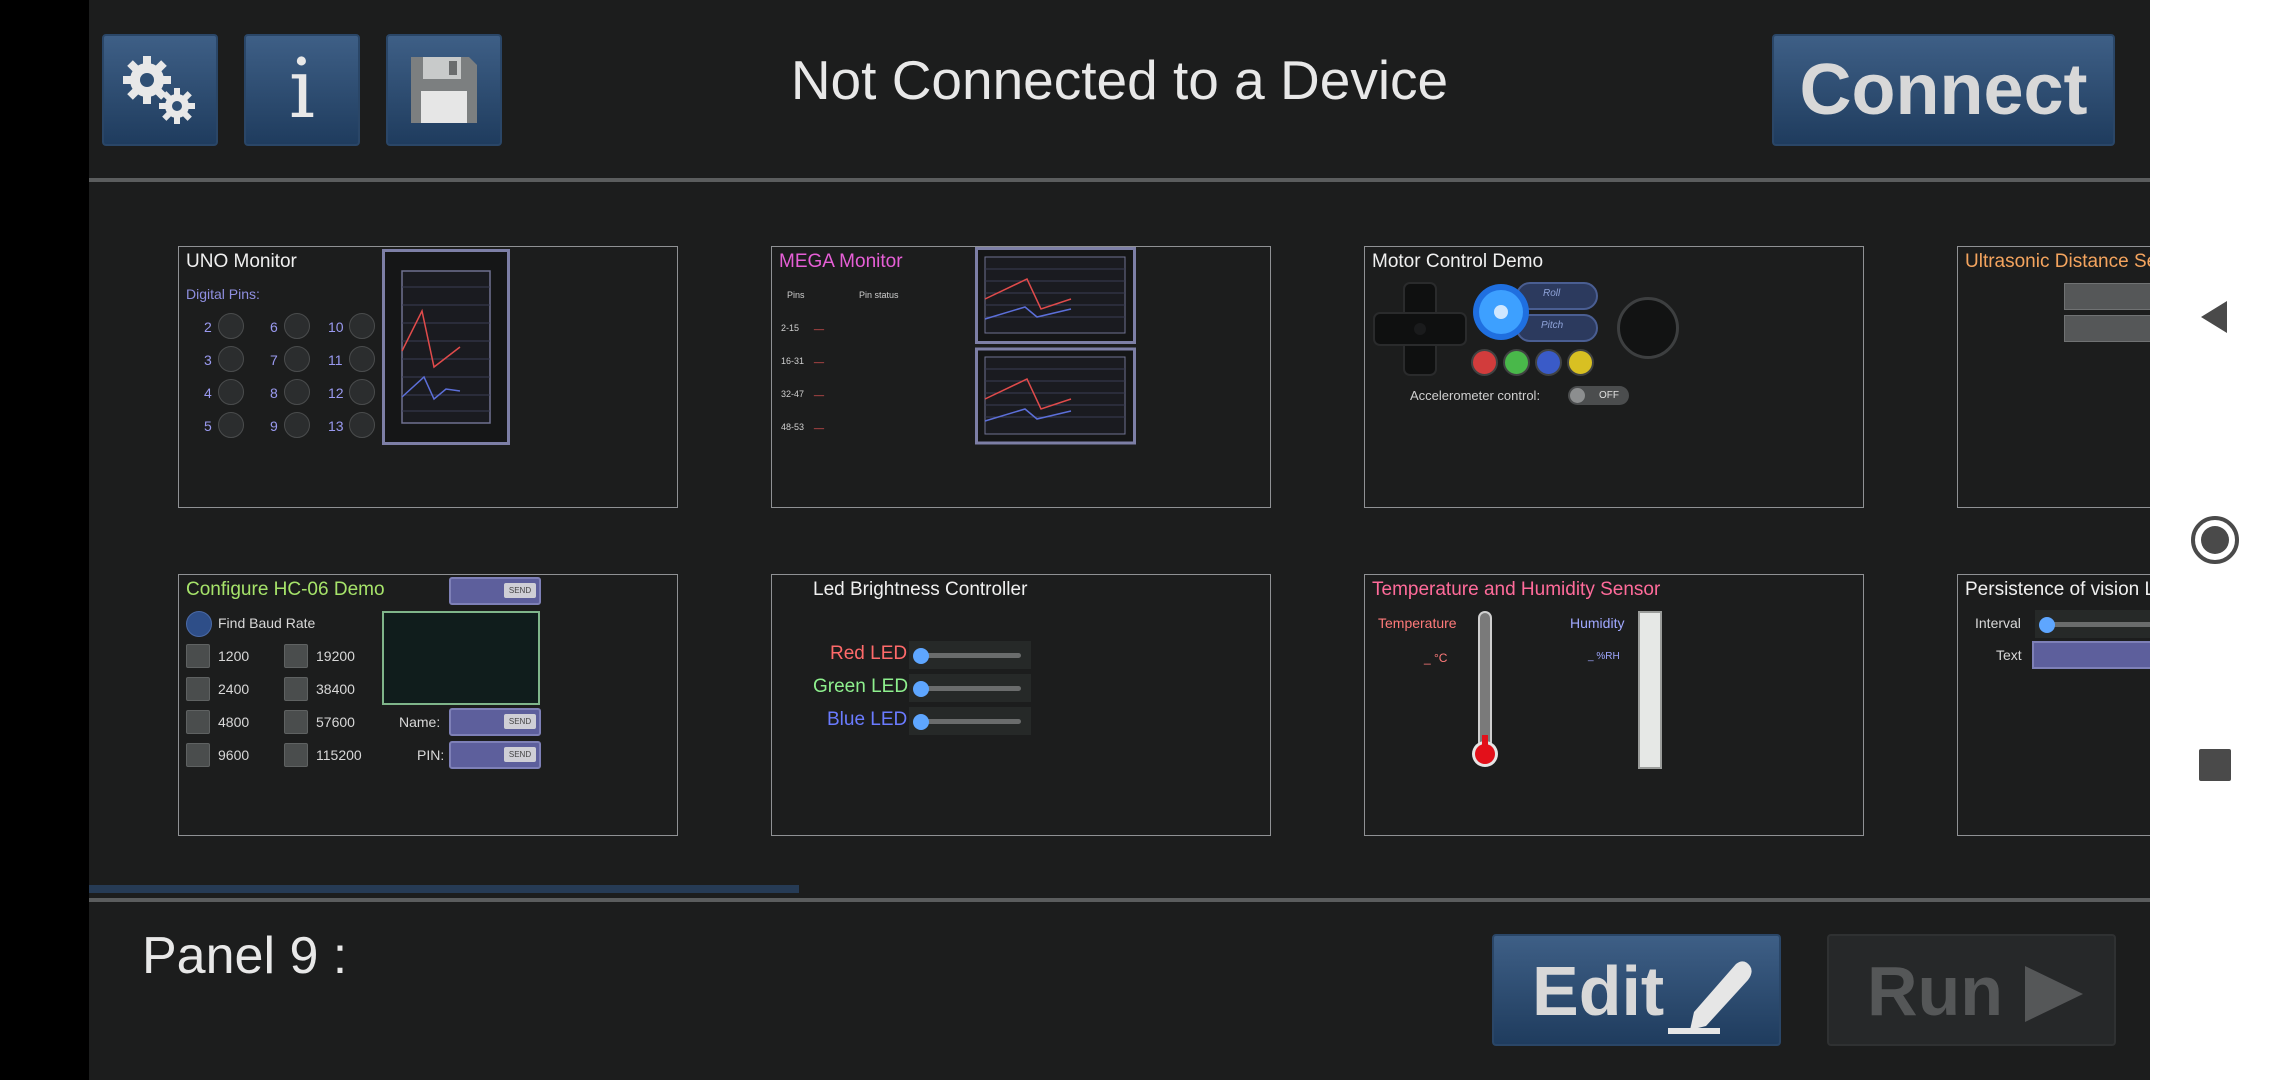  I want to click on find-baud-rate-button, so click(199, 624).